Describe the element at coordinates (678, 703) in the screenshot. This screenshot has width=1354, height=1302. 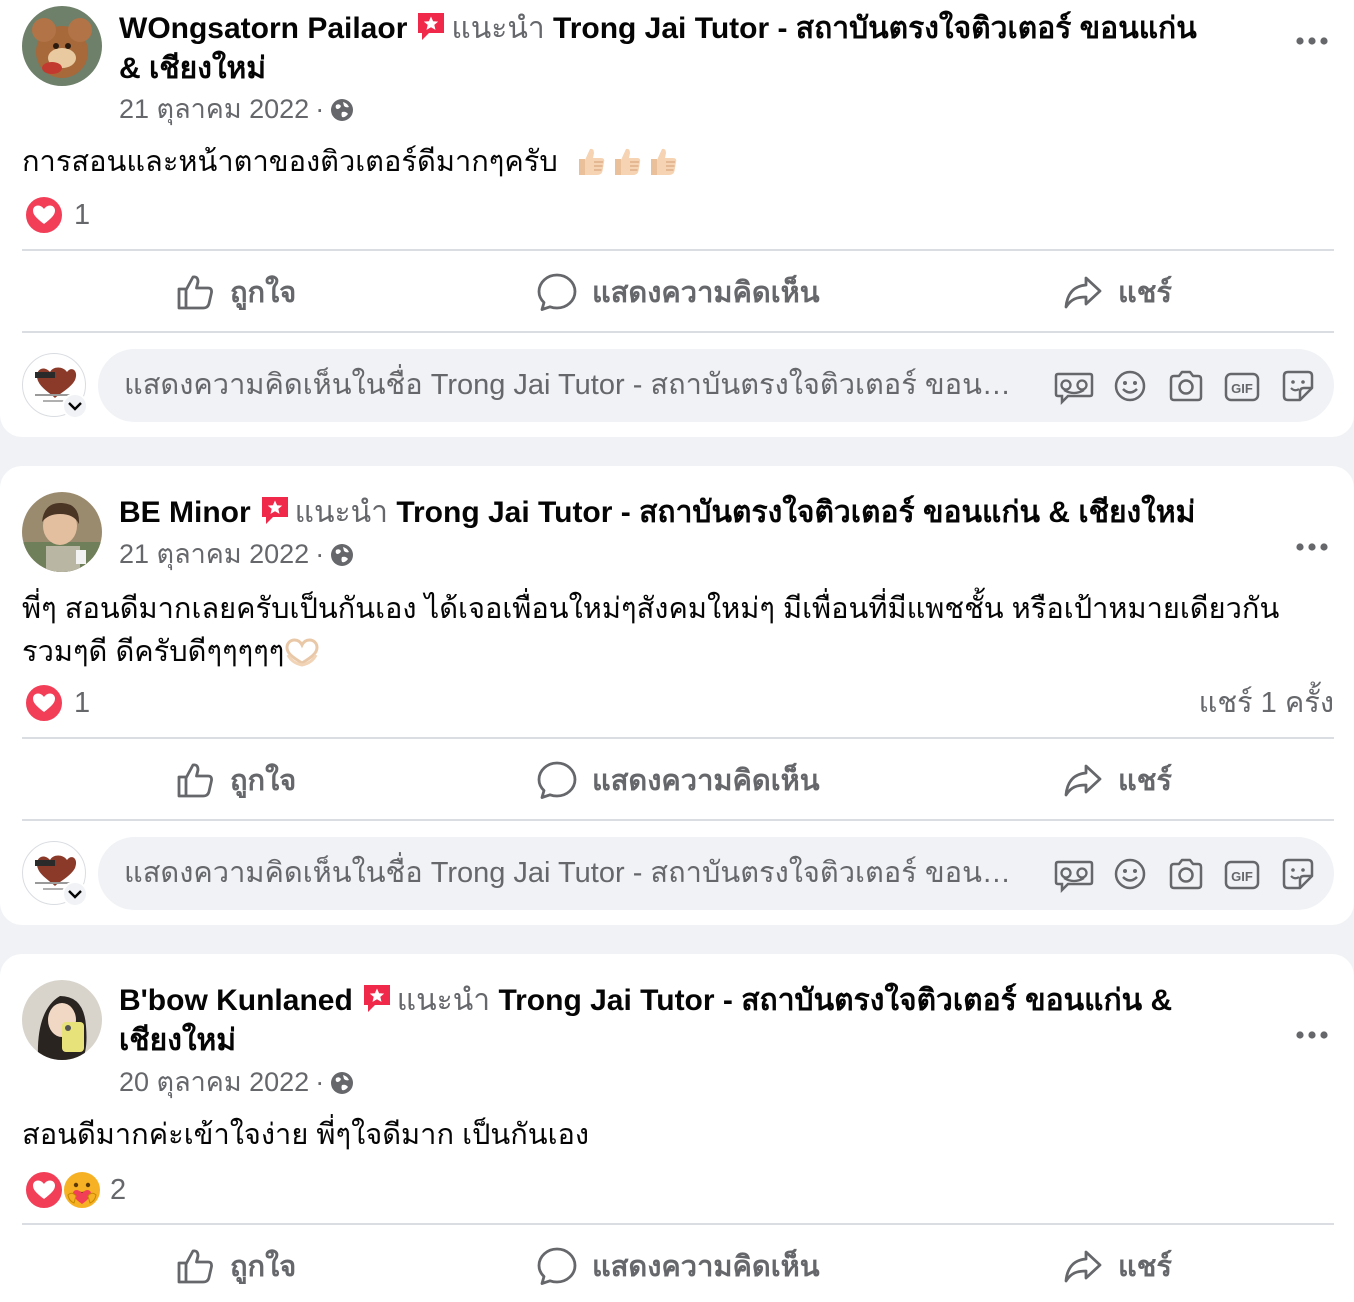
I see `reactions-bar: 1 แชร์ 1 ครั้ง` at that location.